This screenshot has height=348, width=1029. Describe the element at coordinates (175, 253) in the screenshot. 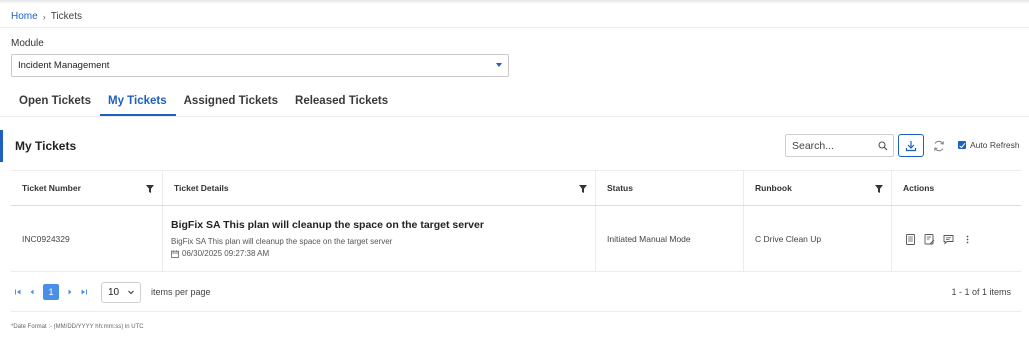

I see `calendar-icon` at that location.